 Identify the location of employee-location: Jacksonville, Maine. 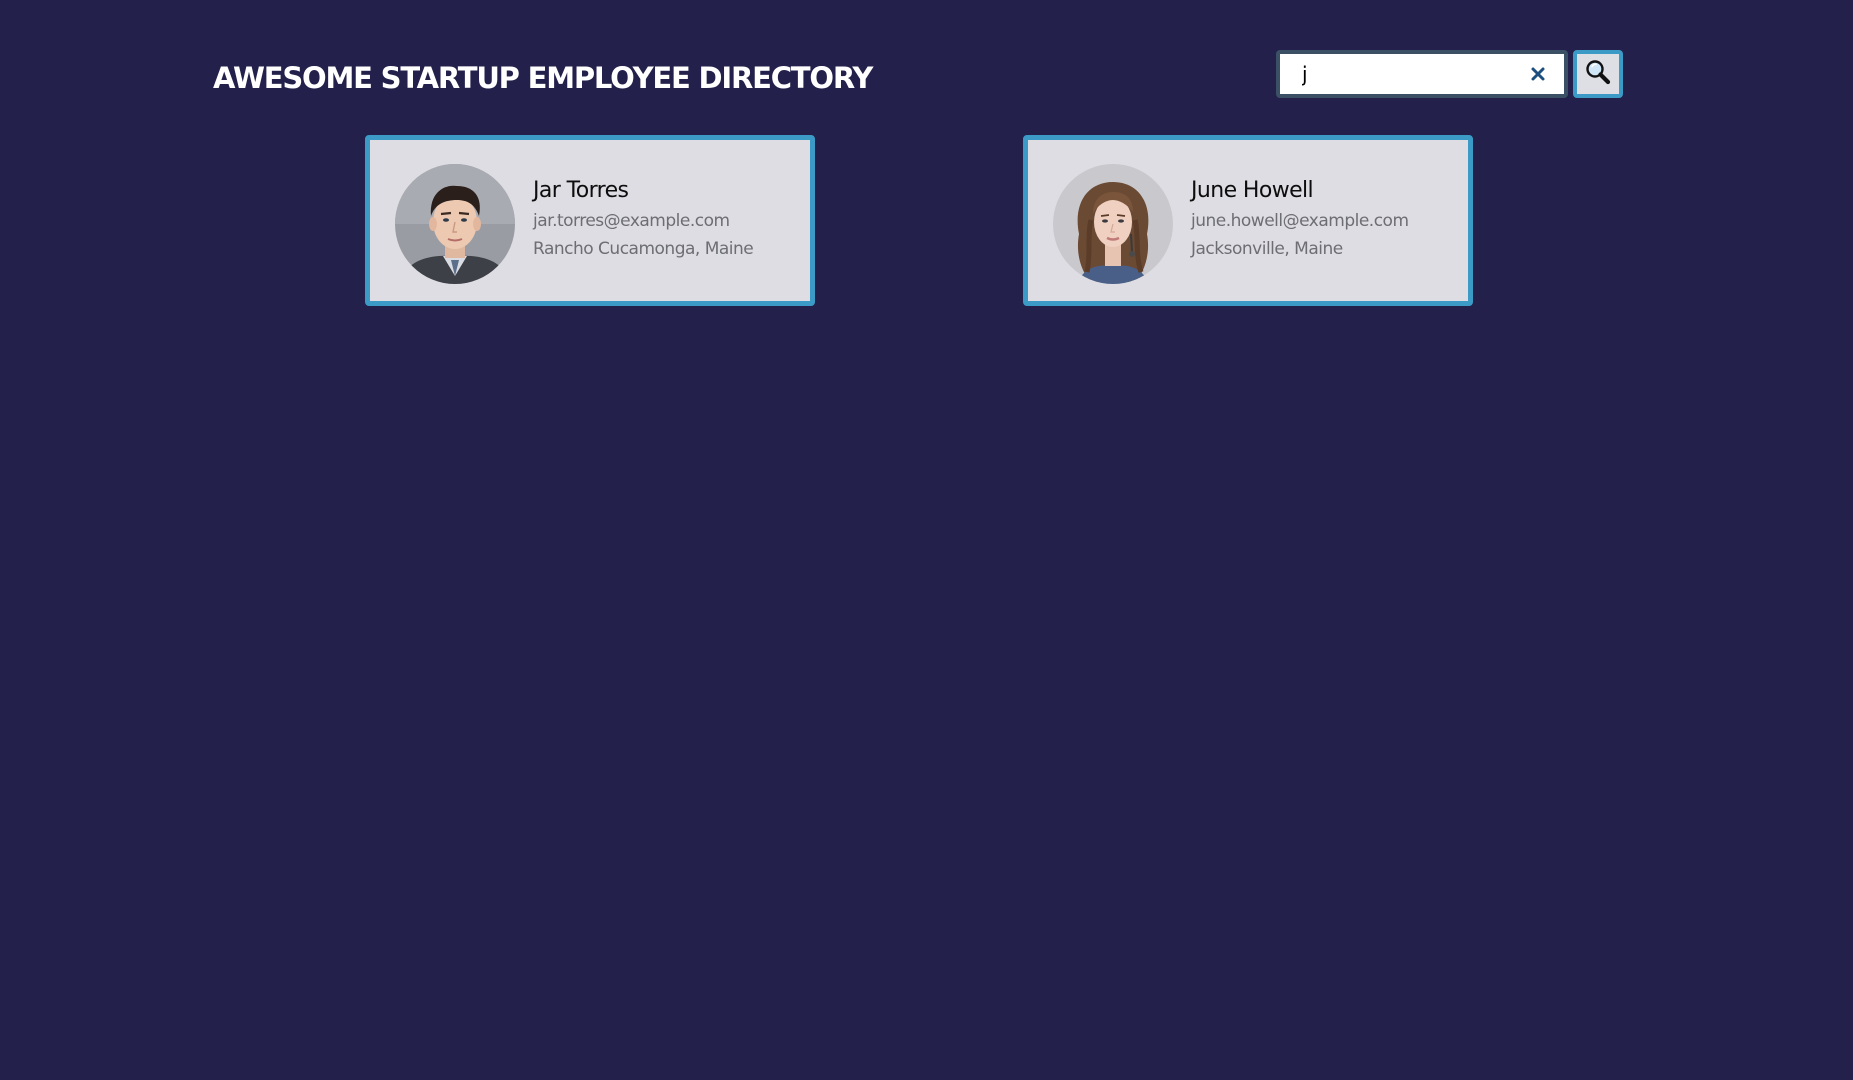
(1267, 249).